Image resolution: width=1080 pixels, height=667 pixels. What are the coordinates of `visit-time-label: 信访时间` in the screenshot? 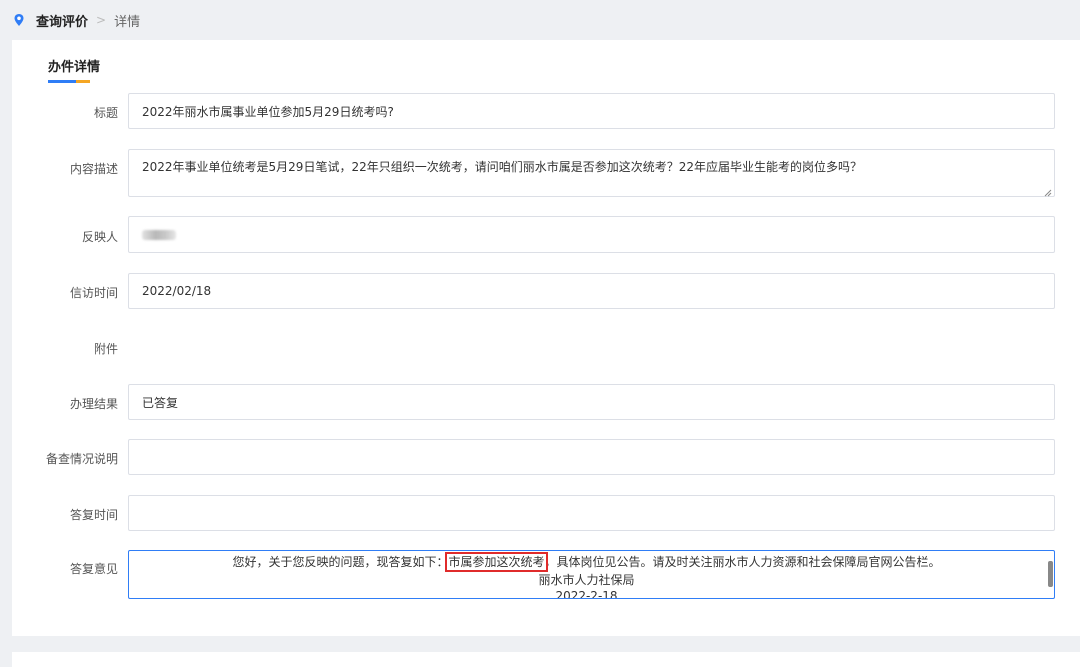 It's located at (93, 293).